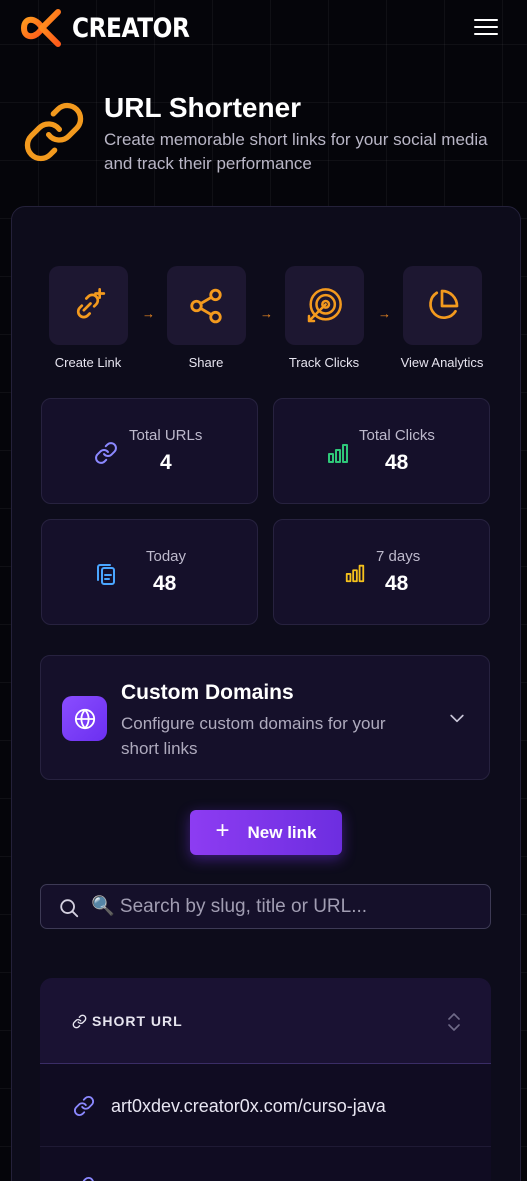  Describe the element at coordinates (398, 556) in the screenshot. I see `stat-label: 7 days` at that location.